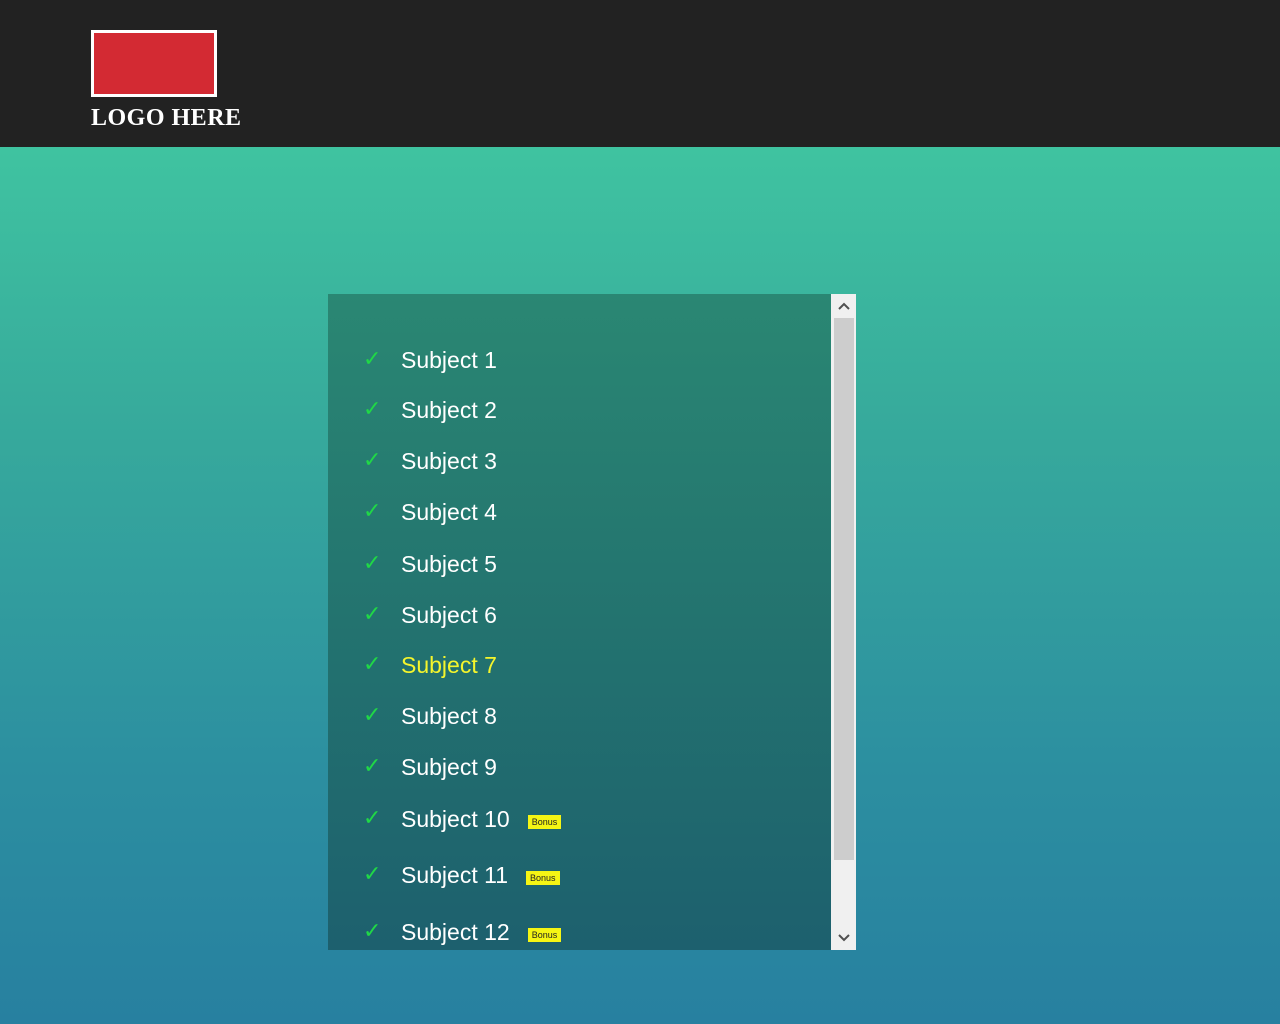 This screenshot has width=1280, height=1024. I want to click on subject-label: Subject 2, so click(449, 410).